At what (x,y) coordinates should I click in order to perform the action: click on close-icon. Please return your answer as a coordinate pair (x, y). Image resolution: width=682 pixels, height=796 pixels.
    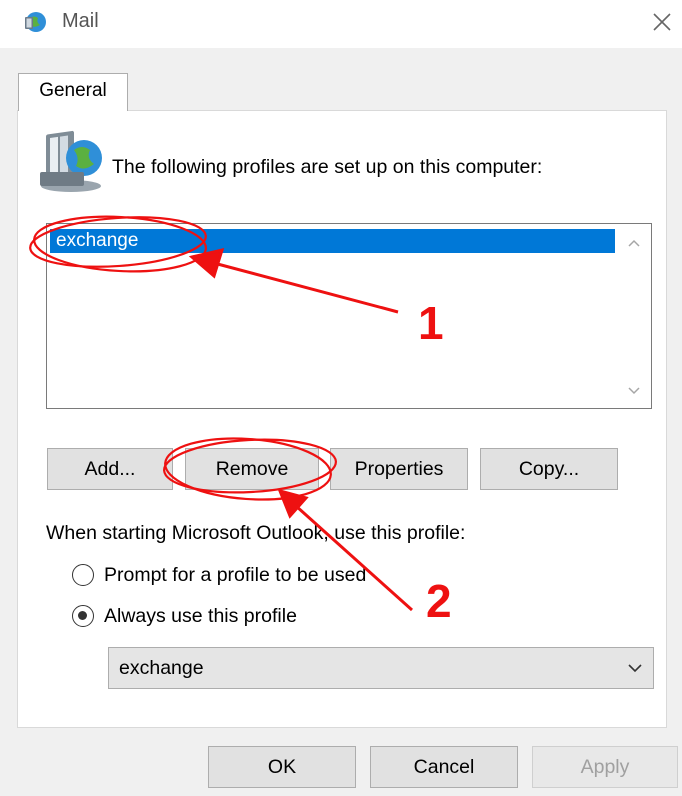
    Looking at the image, I should click on (662, 22).